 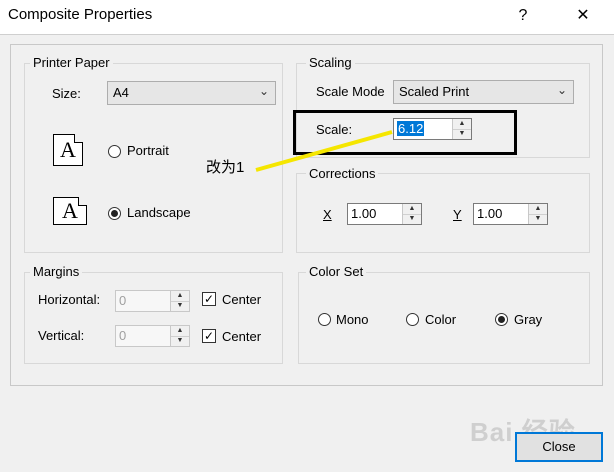 I want to click on color-label: Color, so click(x=441, y=319).